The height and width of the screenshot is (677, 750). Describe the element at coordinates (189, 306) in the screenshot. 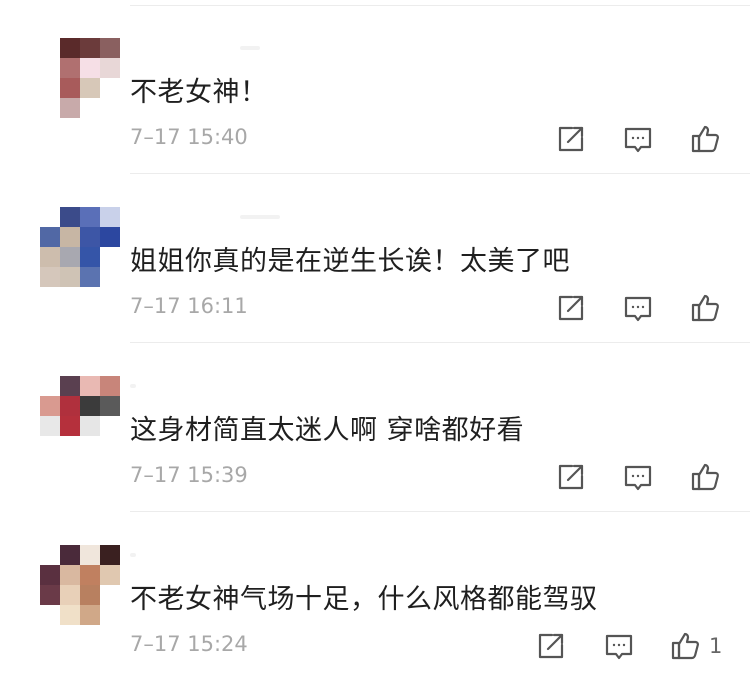

I see `comment-time: 7–17 16:11` at that location.